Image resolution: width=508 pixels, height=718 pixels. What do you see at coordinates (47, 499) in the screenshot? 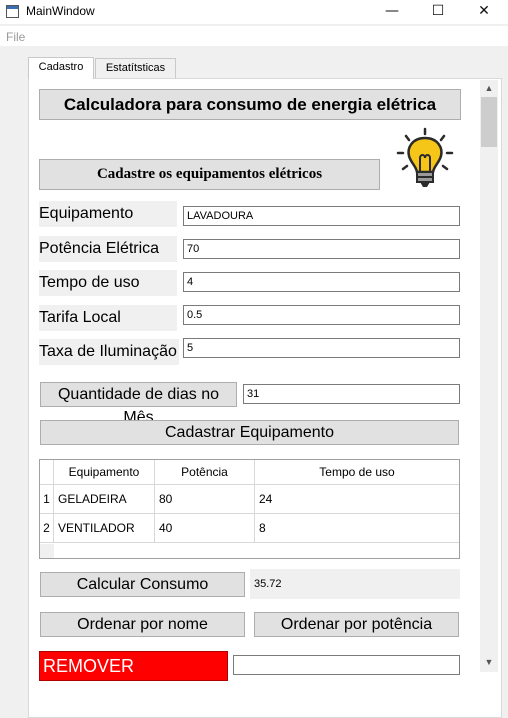
I see `row-header: 1` at bounding box center [47, 499].